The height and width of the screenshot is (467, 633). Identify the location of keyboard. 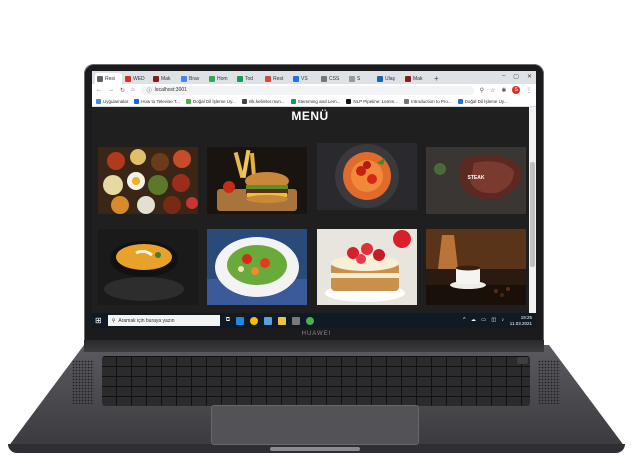
(316, 381).